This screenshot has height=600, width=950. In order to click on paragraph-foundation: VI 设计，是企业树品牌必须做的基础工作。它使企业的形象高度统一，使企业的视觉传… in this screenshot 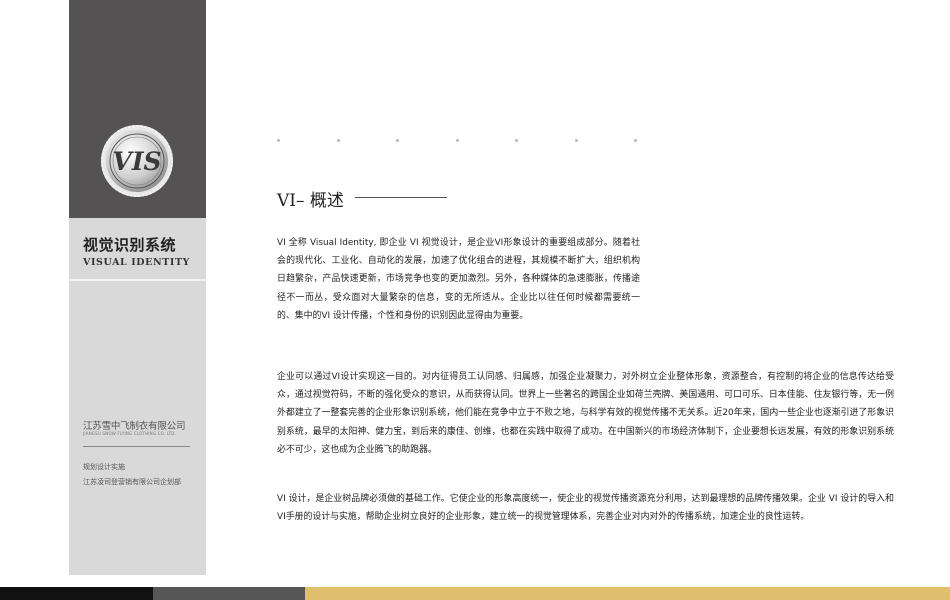, I will do `click(585, 508)`.